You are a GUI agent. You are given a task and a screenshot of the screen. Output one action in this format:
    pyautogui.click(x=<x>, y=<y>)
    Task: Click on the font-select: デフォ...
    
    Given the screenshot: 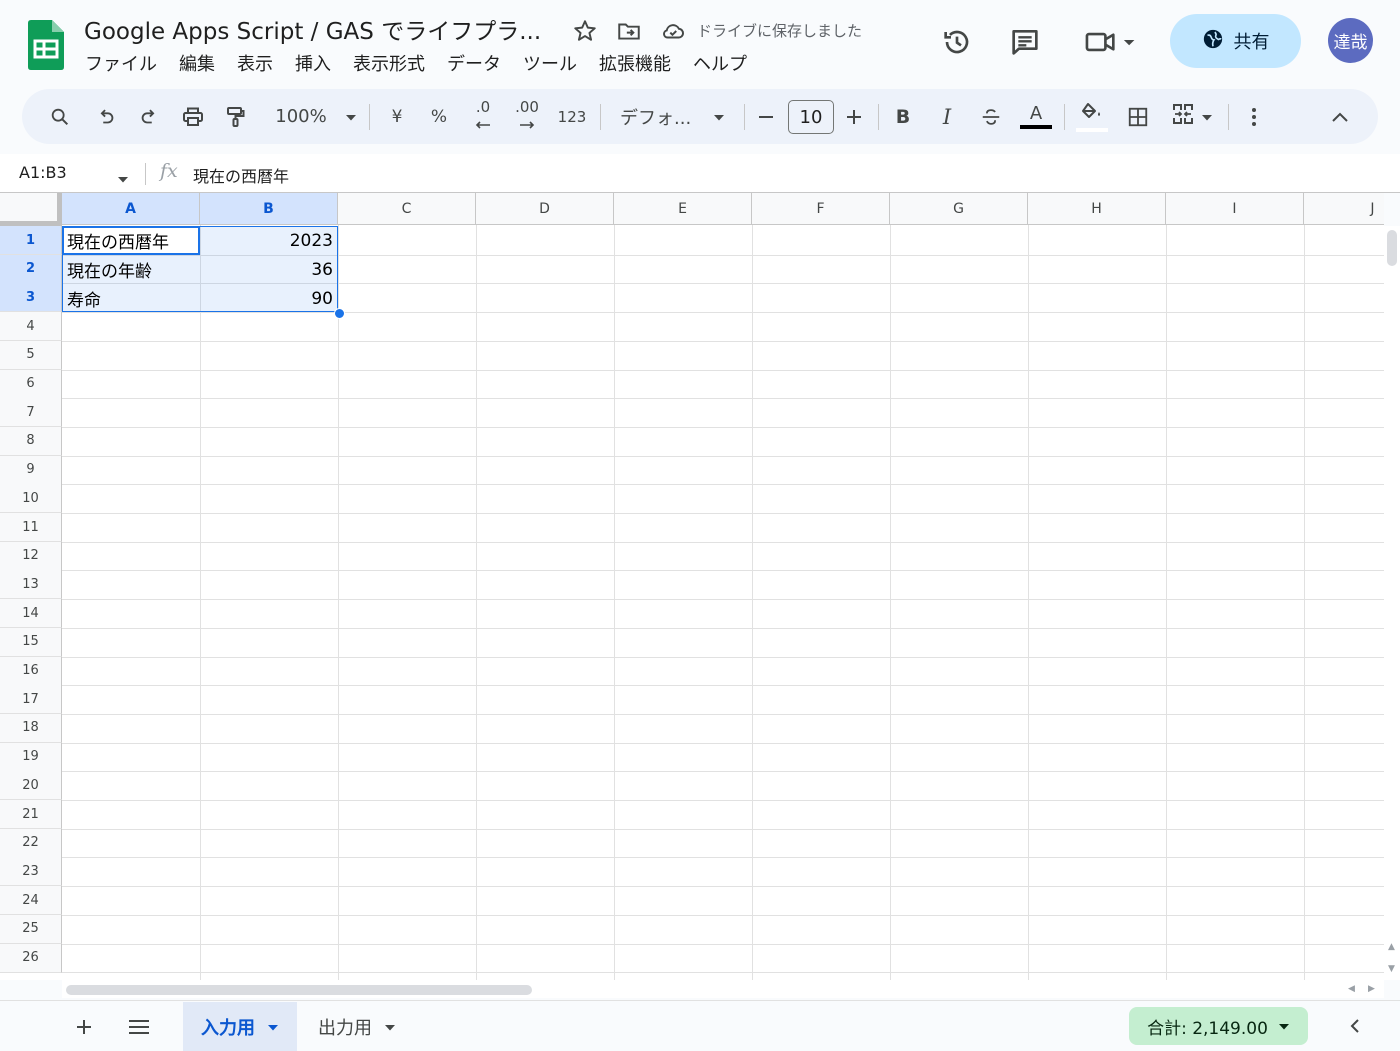 What is the action you would take?
    pyautogui.click(x=671, y=116)
    